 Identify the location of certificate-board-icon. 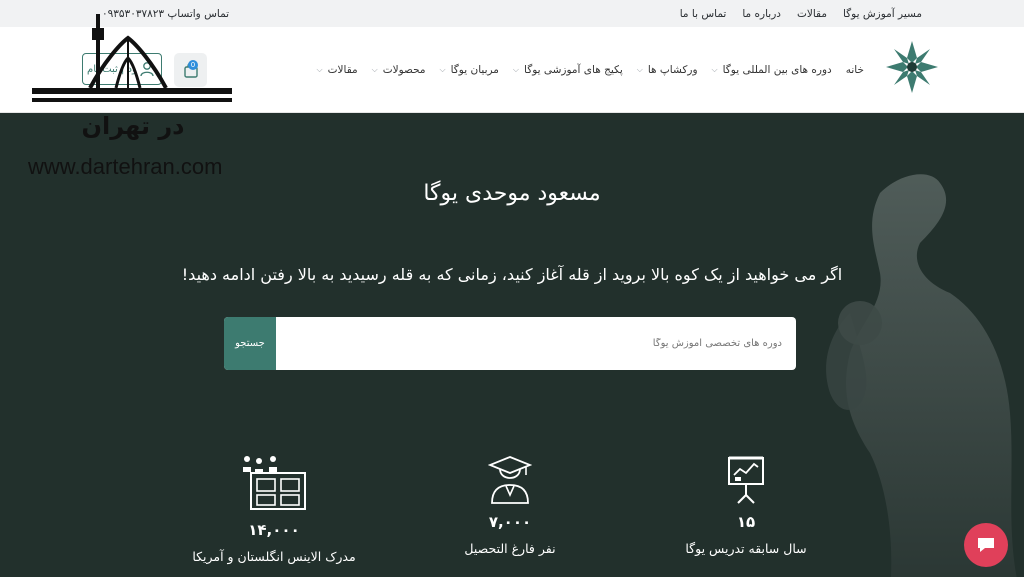
(274, 483).